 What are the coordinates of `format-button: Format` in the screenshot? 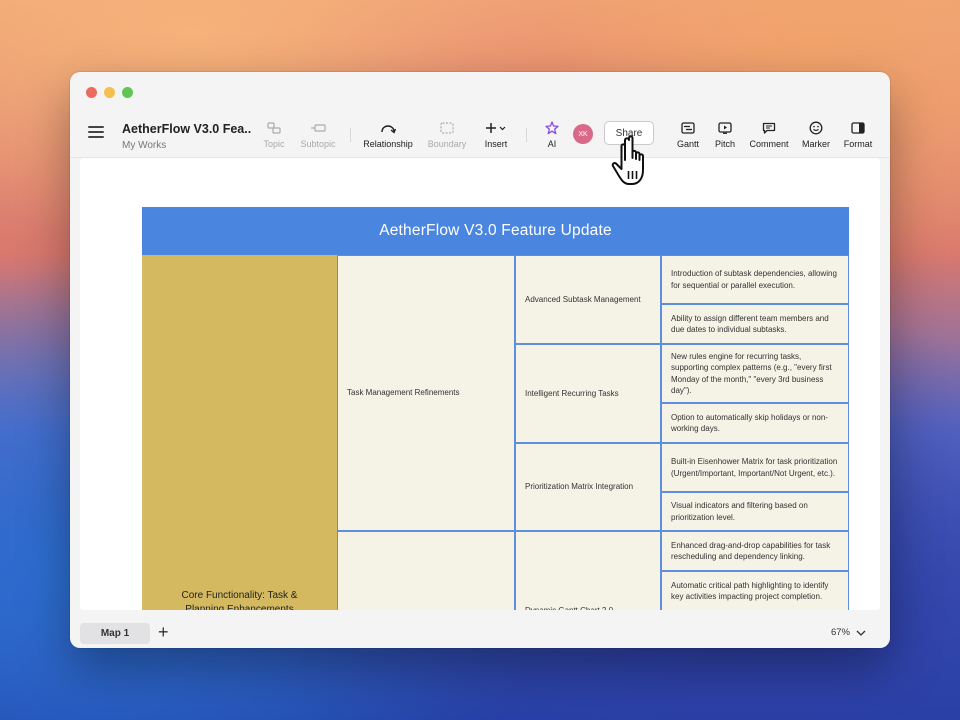 It's located at (858, 134).